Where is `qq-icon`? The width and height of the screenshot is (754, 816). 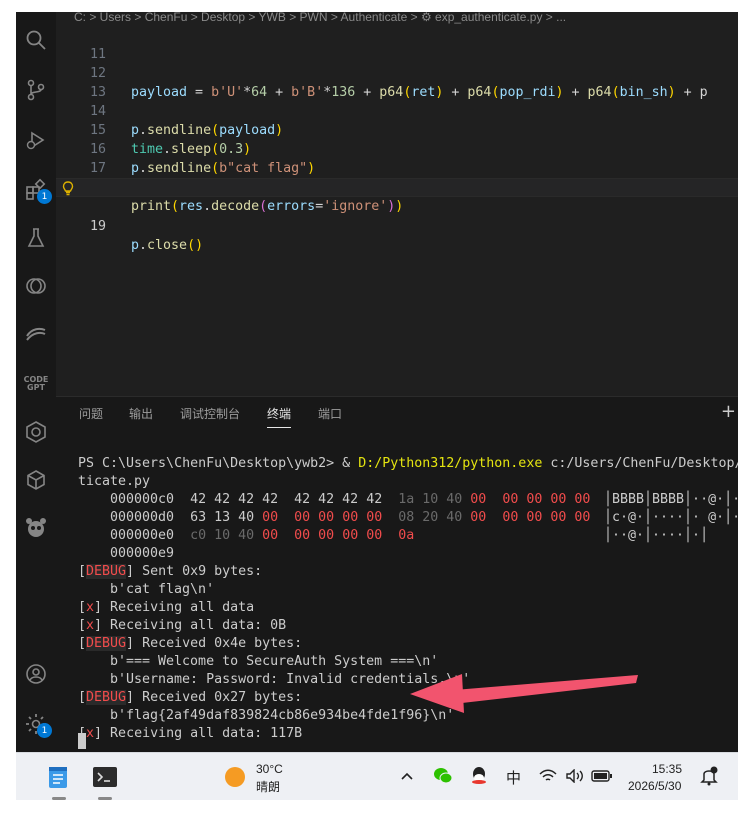
qq-icon is located at coordinates (479, 776).